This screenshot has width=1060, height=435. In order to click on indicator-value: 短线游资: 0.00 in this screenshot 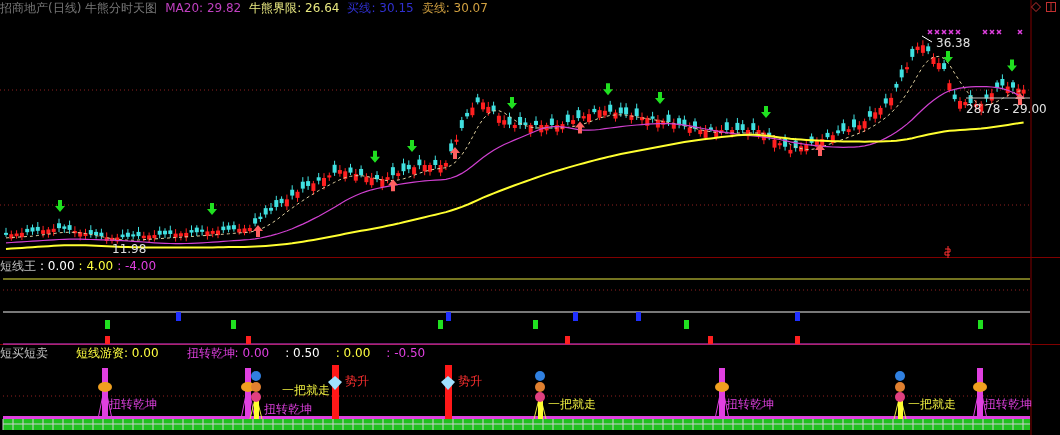, I will do `click(117, 353)`.